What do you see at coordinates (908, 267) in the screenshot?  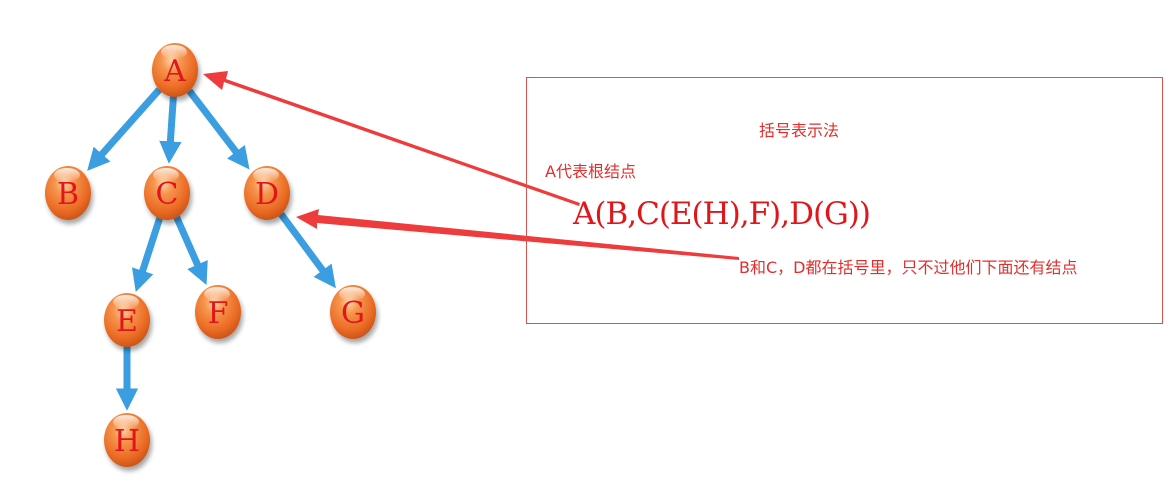 I see `children-note: B和C，D都在括号里，只不过他们下面还有结点` at bounding box center [908, 267].